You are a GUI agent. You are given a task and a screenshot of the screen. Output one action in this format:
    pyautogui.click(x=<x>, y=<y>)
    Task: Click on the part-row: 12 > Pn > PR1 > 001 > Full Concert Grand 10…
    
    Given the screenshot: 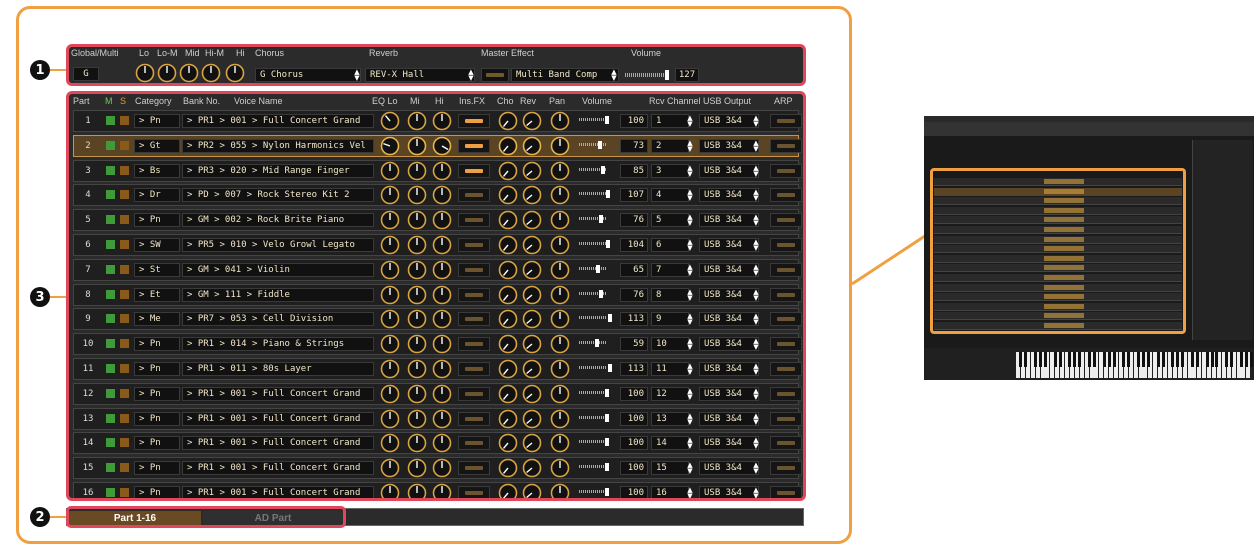 What is the action you would take?
    pyautogui.click(x=437, y=394)
    